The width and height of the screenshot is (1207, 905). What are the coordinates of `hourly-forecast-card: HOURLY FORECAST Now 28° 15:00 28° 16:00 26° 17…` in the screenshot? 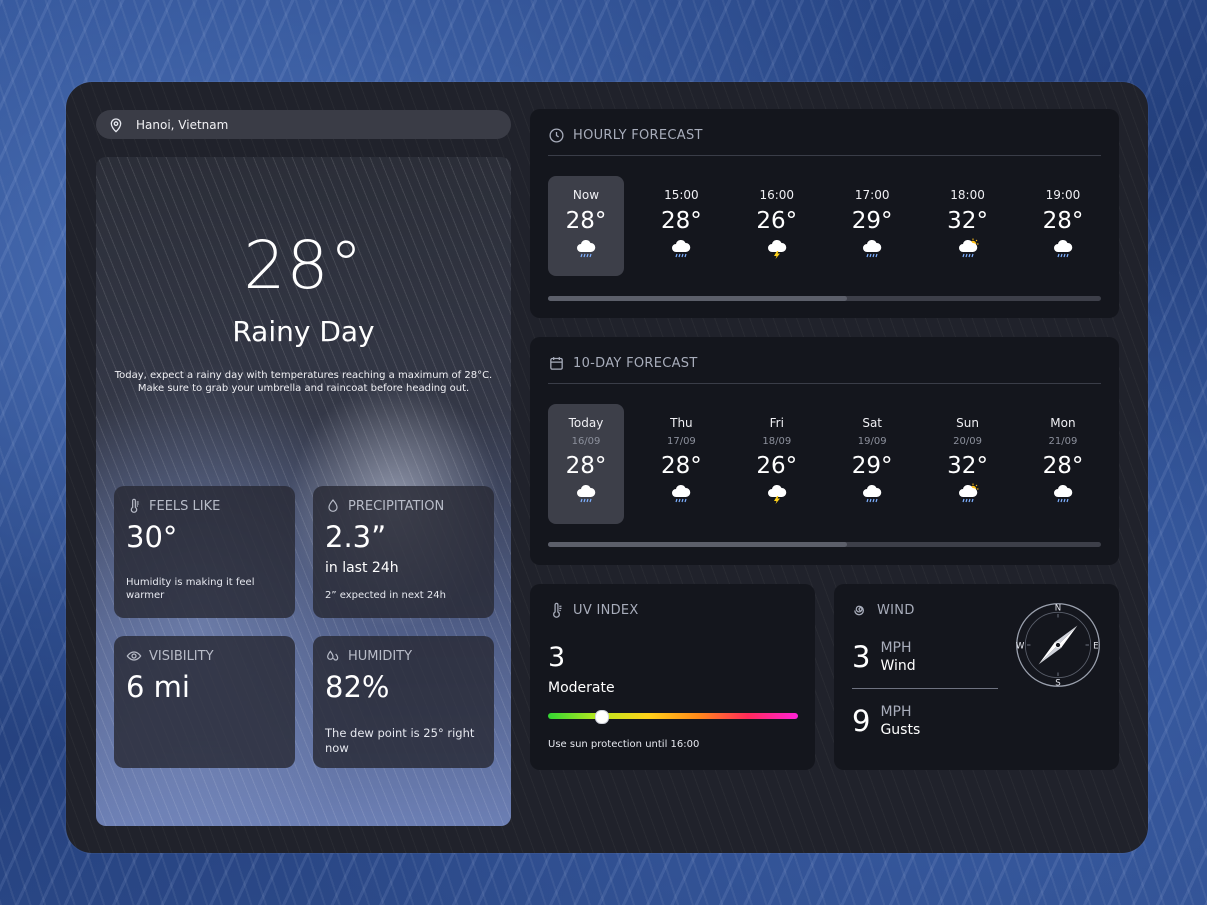 It's located at (824, 213).